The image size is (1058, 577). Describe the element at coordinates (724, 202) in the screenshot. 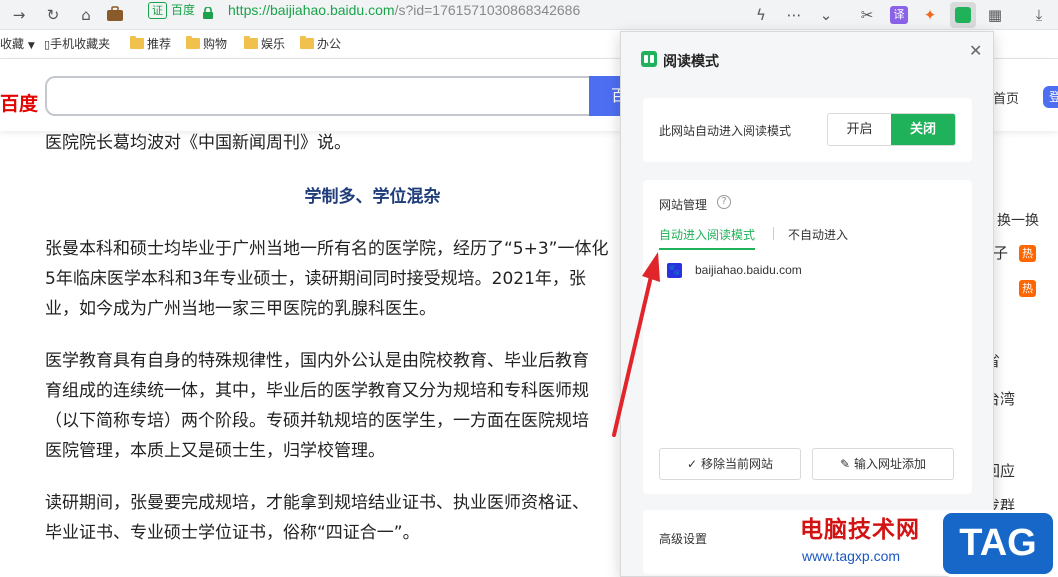

I see `help-icon: ?` at that location.